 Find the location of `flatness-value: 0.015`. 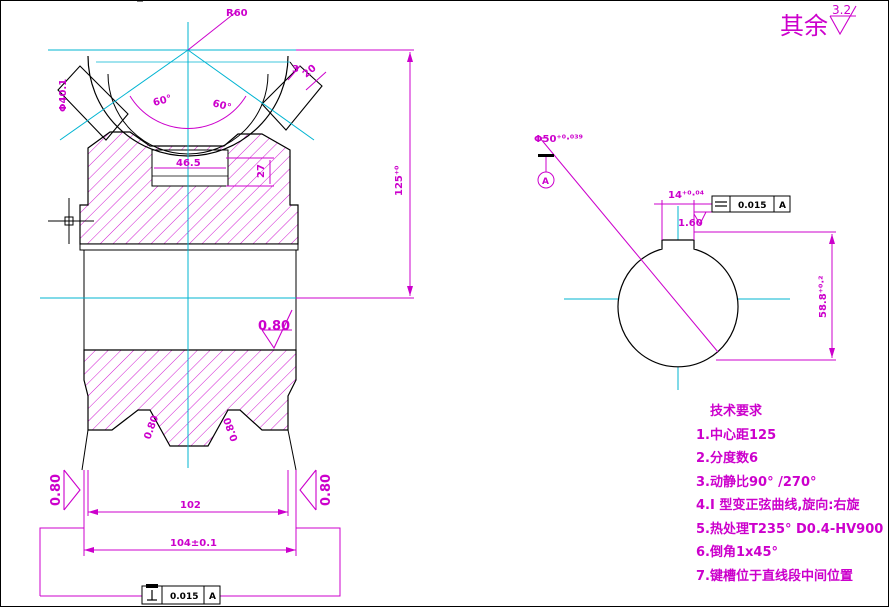

flatness-value: 0.015 is located at coordinates (184, 597).